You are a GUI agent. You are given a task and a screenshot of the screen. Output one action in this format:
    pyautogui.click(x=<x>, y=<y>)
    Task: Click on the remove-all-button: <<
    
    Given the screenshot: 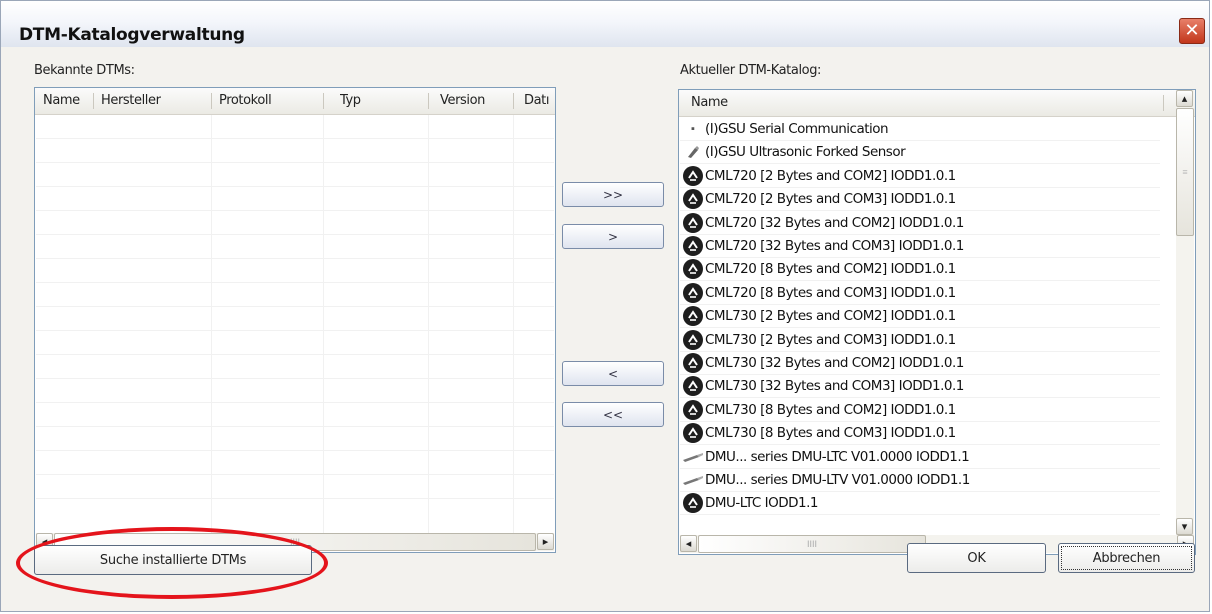 What is the action you would take?
    pyautogui.click(x=613, y=414)
    